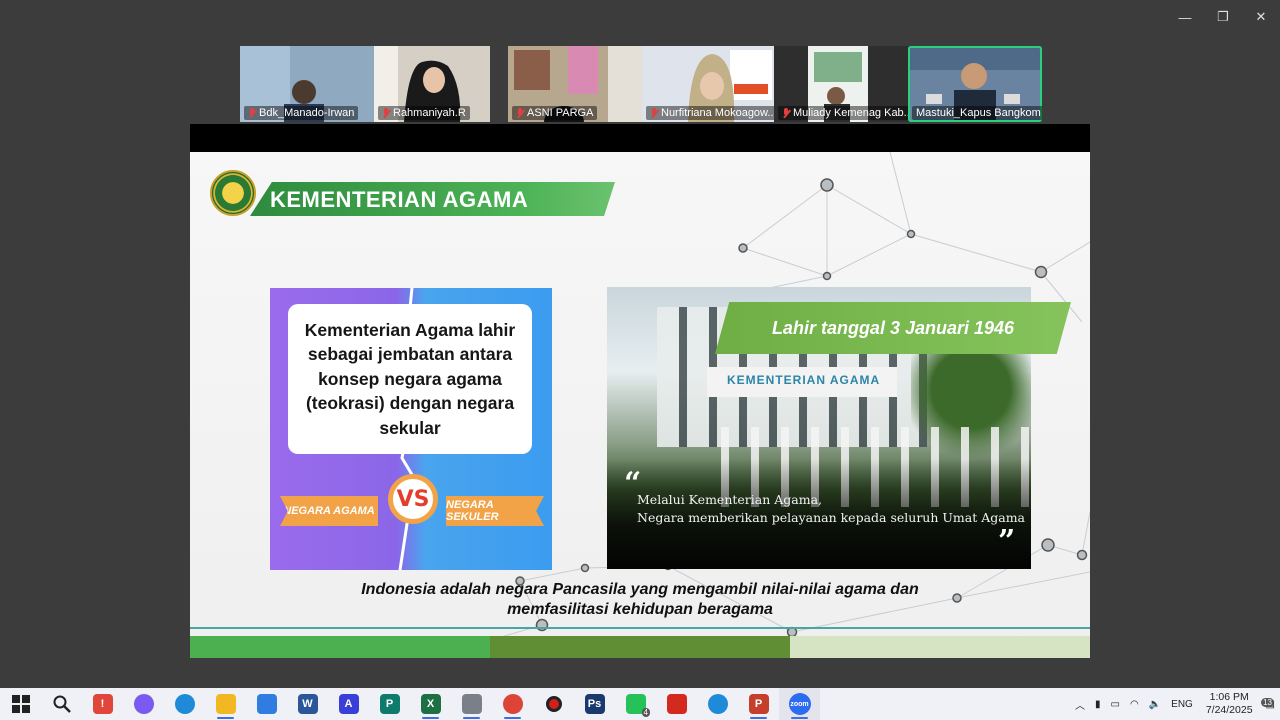 This screenshot has height=720, width=1280. Describe the element at coordinates (640, 628) in the screenshot. I see `divider-line` at that location.